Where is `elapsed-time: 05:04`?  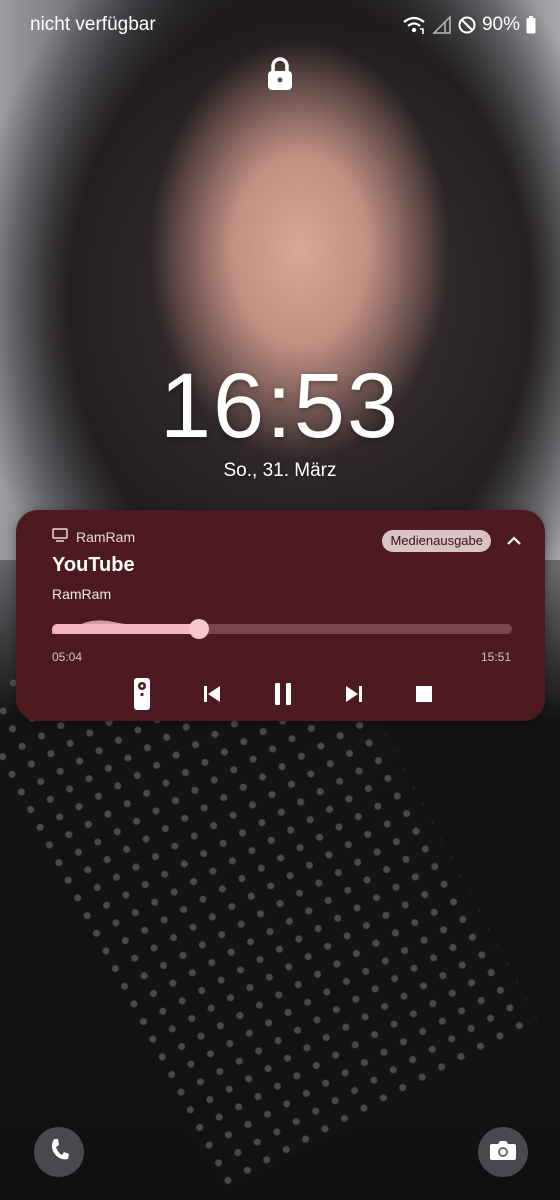 elapsed-time: 05:04 is located at coordinates (67, 657).